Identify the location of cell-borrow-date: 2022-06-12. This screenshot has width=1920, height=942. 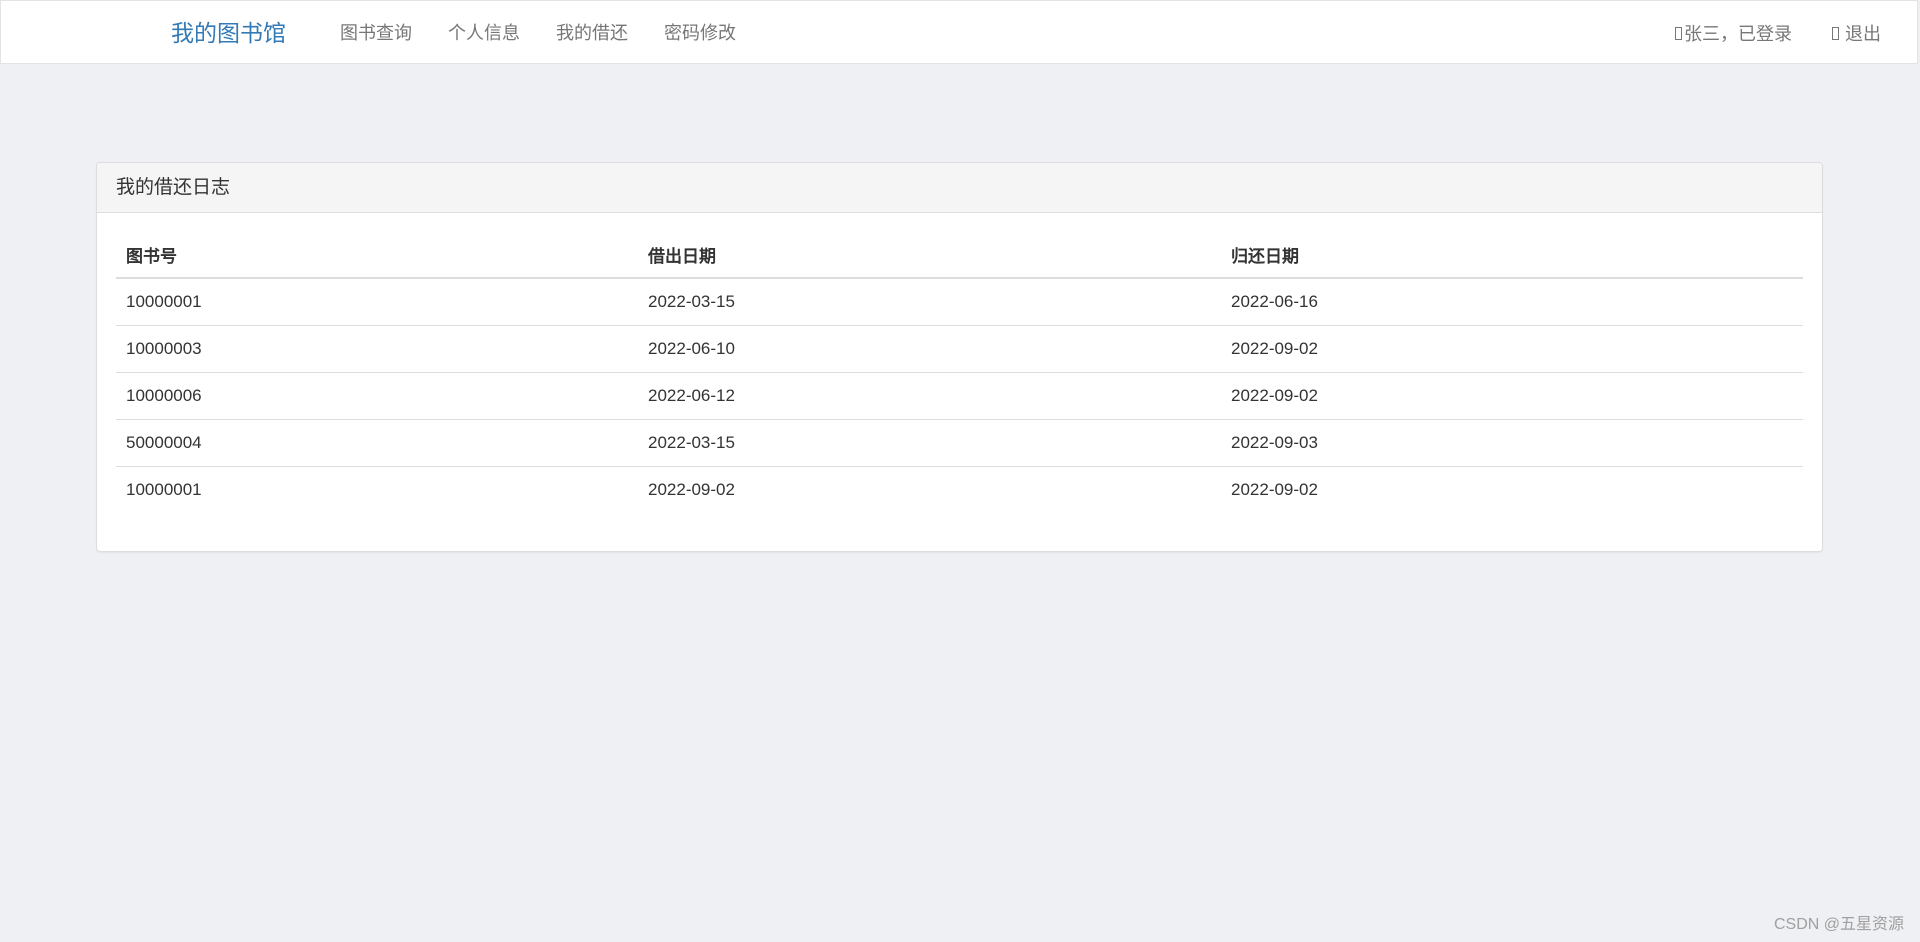
(929, 396).